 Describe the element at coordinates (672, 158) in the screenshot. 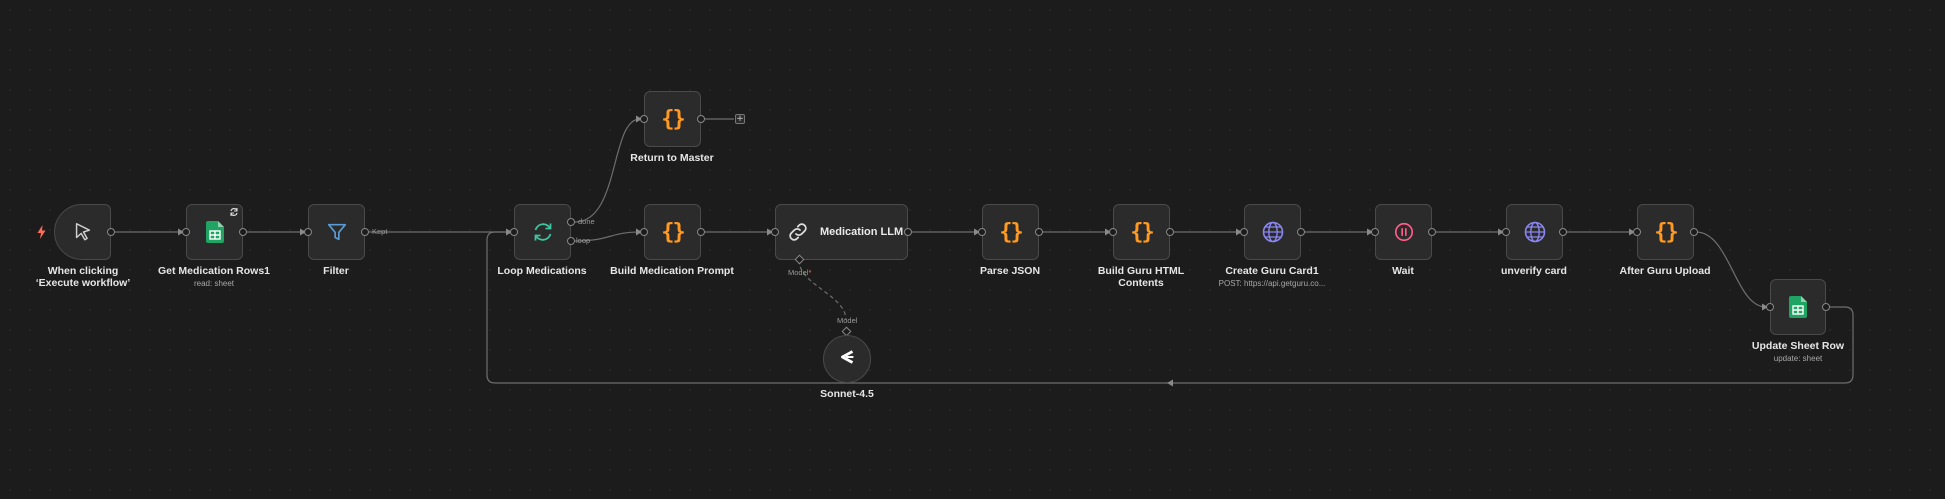

I see `return-to-master-label: Return to Master` at that location.